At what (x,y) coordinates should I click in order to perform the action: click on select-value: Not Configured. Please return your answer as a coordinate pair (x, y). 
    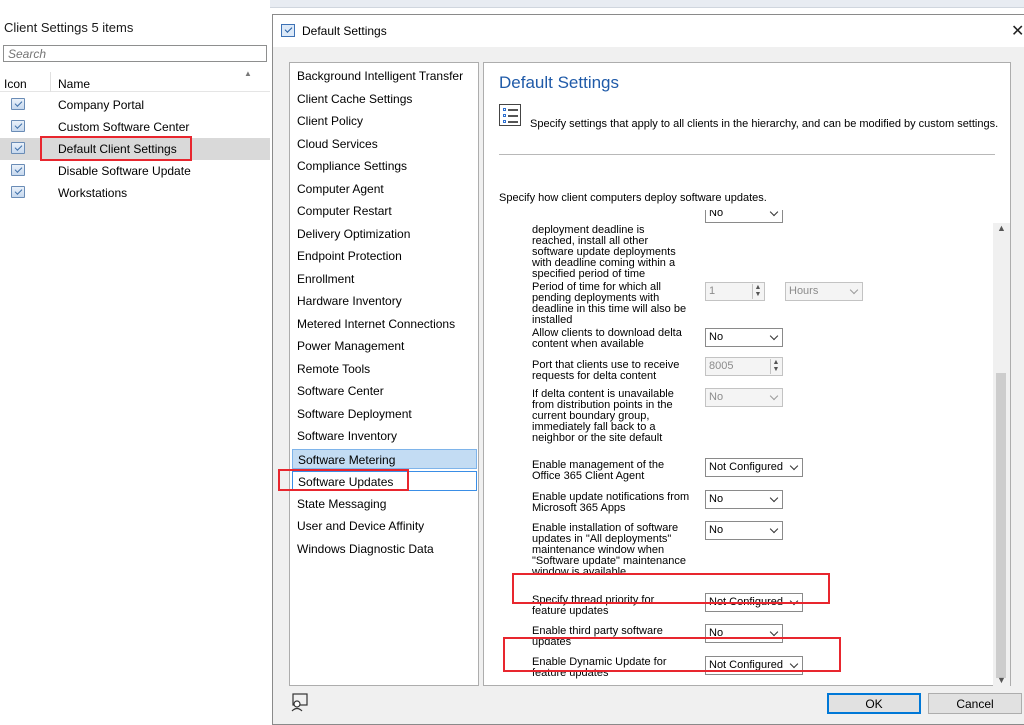
    Looking at the image, I should click on (746, 467).